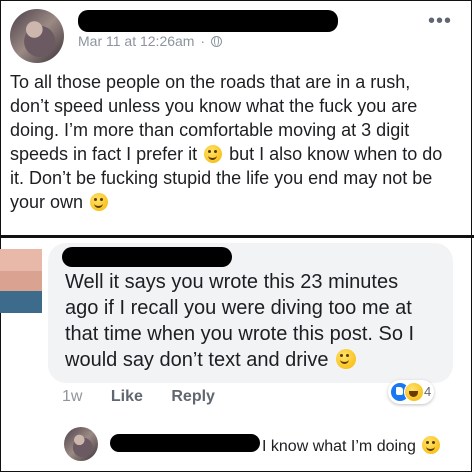 The height and width of the screenshot is (474, 474). What do you see at coordinates (193, 396) in the screenshot?
I see `reply-button: Reply` at bounding box center [193, 396].